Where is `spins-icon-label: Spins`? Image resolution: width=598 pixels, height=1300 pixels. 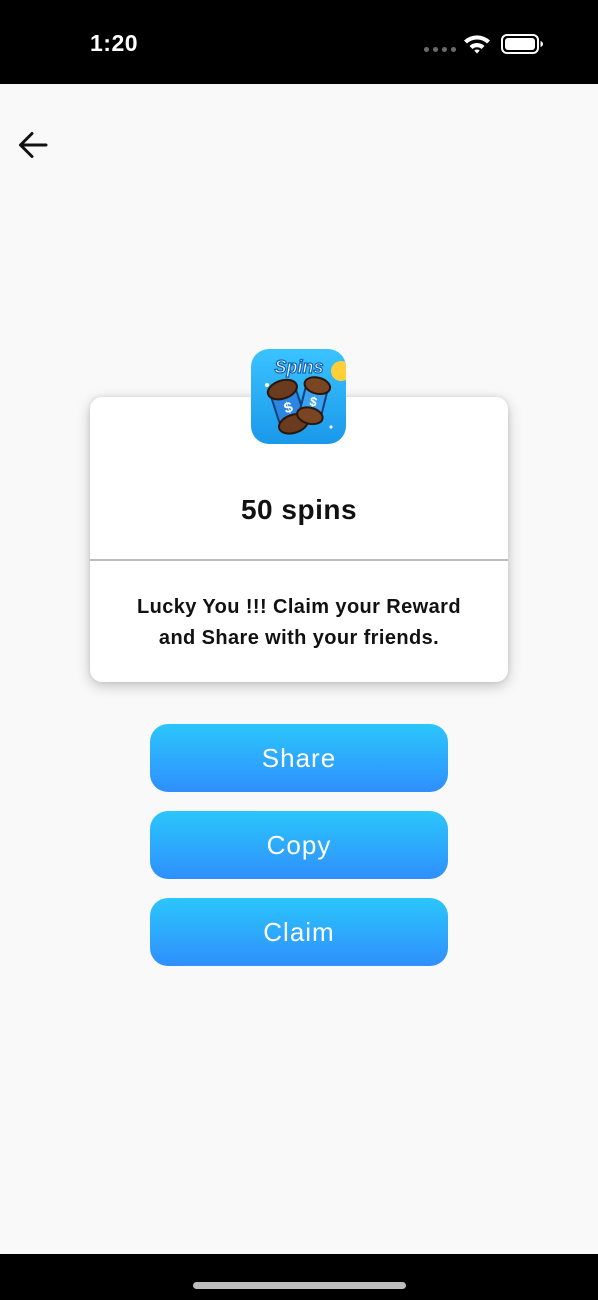
spins-icon-label: Spins is located at coordinates (298, 367).